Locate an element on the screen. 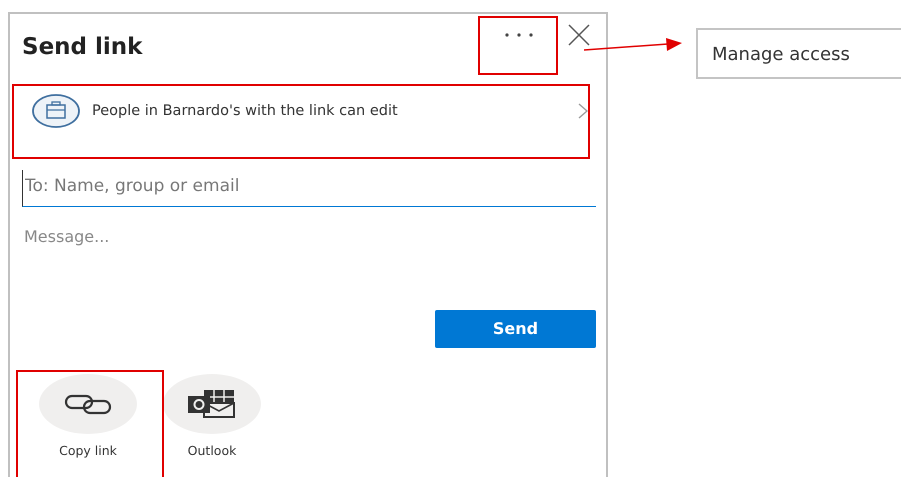  briefcase-icon is located at coordinates (56, 111).